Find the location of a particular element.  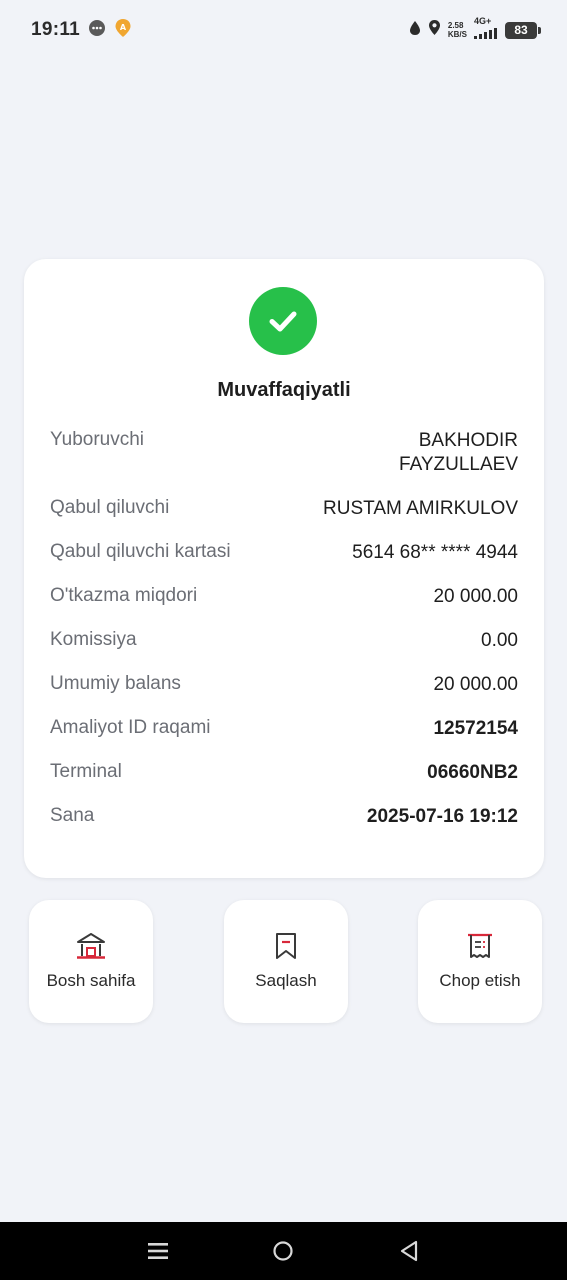

home-button: Bosh sahifa is located at coordinates (91, 961).